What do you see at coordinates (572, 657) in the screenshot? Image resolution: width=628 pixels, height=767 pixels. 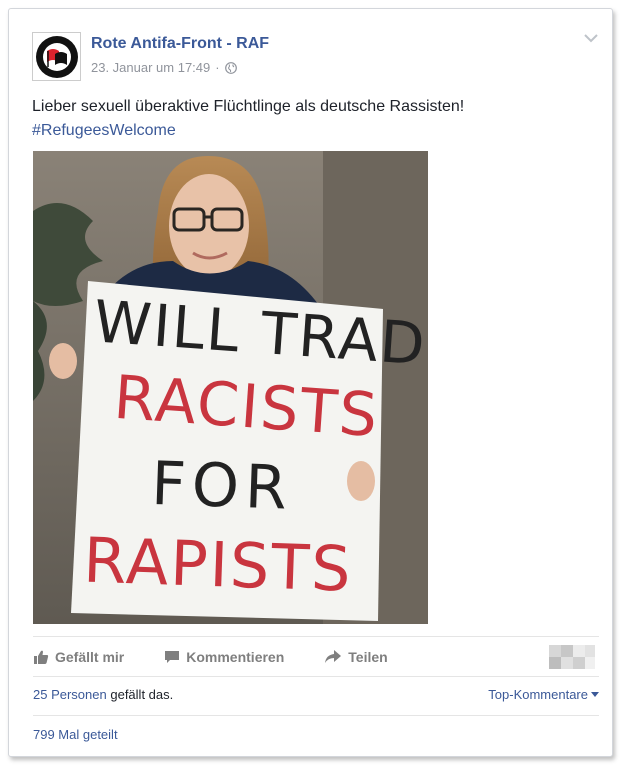 I see `blurred-avatar-icon` at bounding box center [572, 657].